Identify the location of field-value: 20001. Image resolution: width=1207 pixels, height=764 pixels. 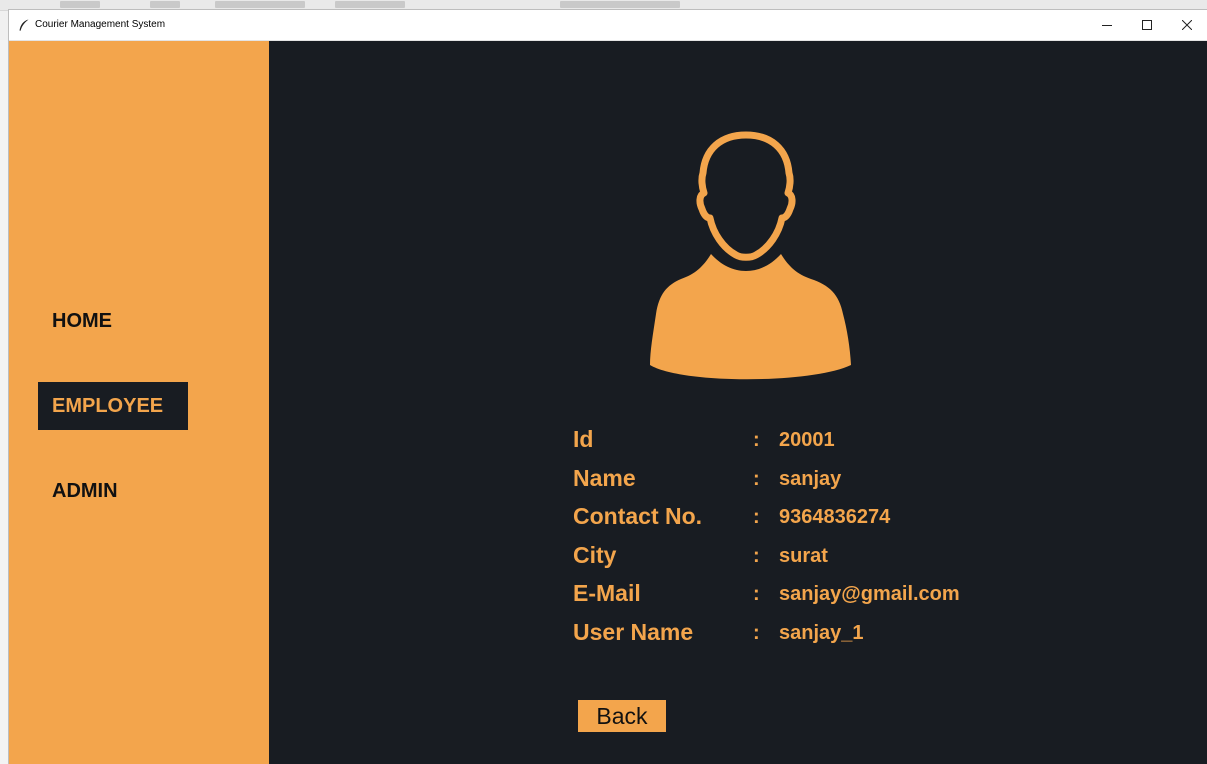
(807, 440).